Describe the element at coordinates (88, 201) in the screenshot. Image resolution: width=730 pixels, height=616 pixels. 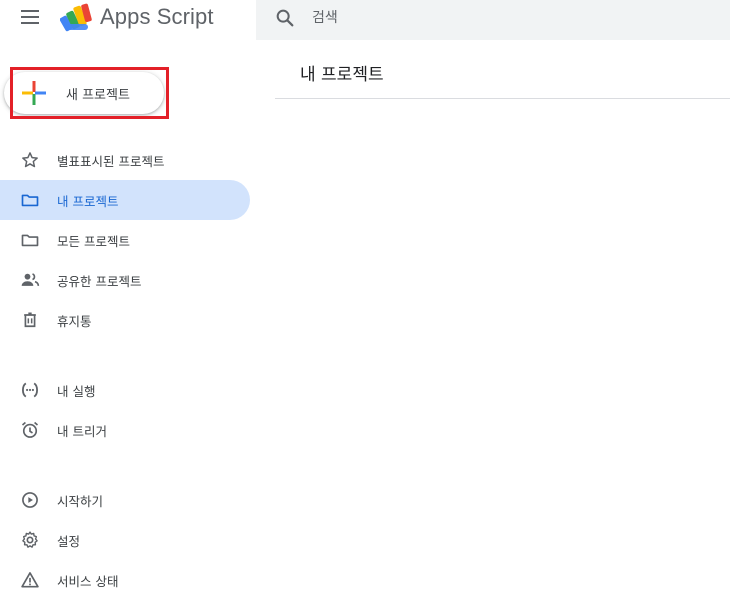
I see `sidebar-item-label: 내 프로젝트` at that location.